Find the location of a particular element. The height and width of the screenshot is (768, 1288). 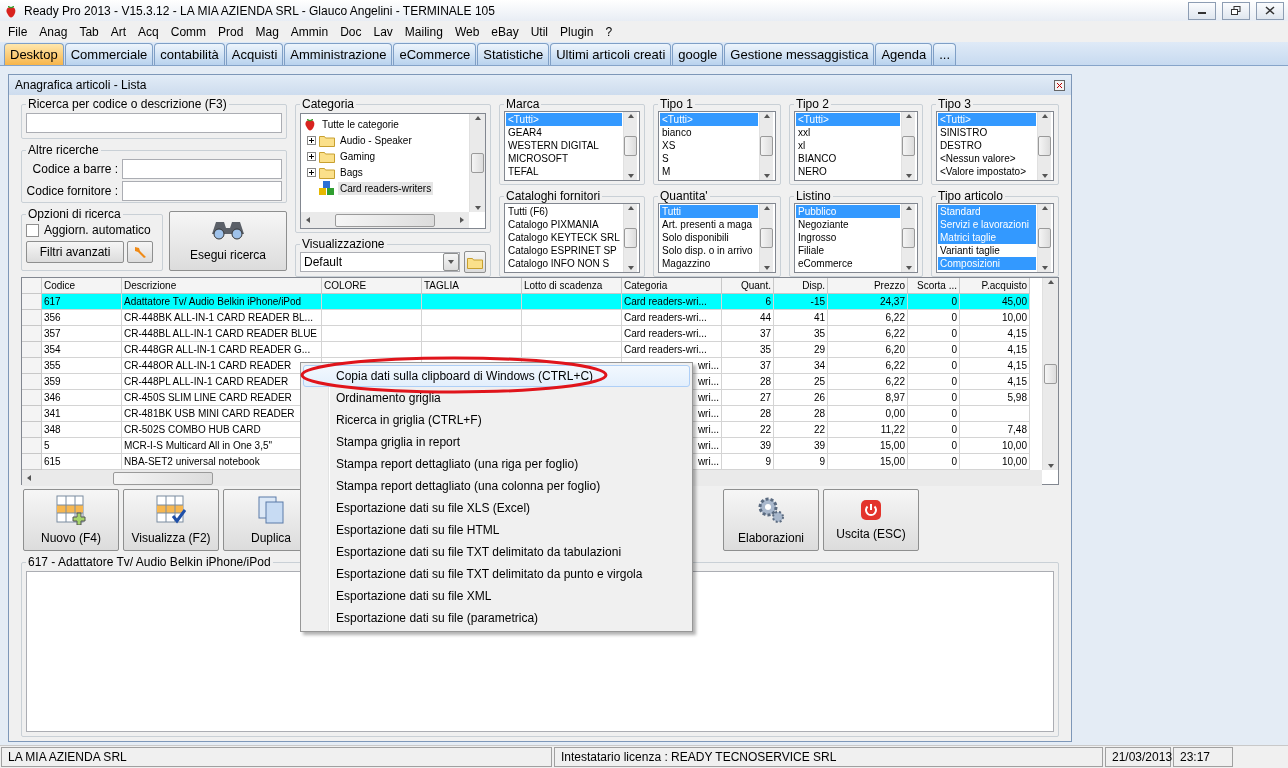

window-title: Ready Pro 2013 - V15.3.12 - LA MIA AZIENDA SRL - Glauco Angelini - TERMINALE 105 is located at coordinates (260, 10).